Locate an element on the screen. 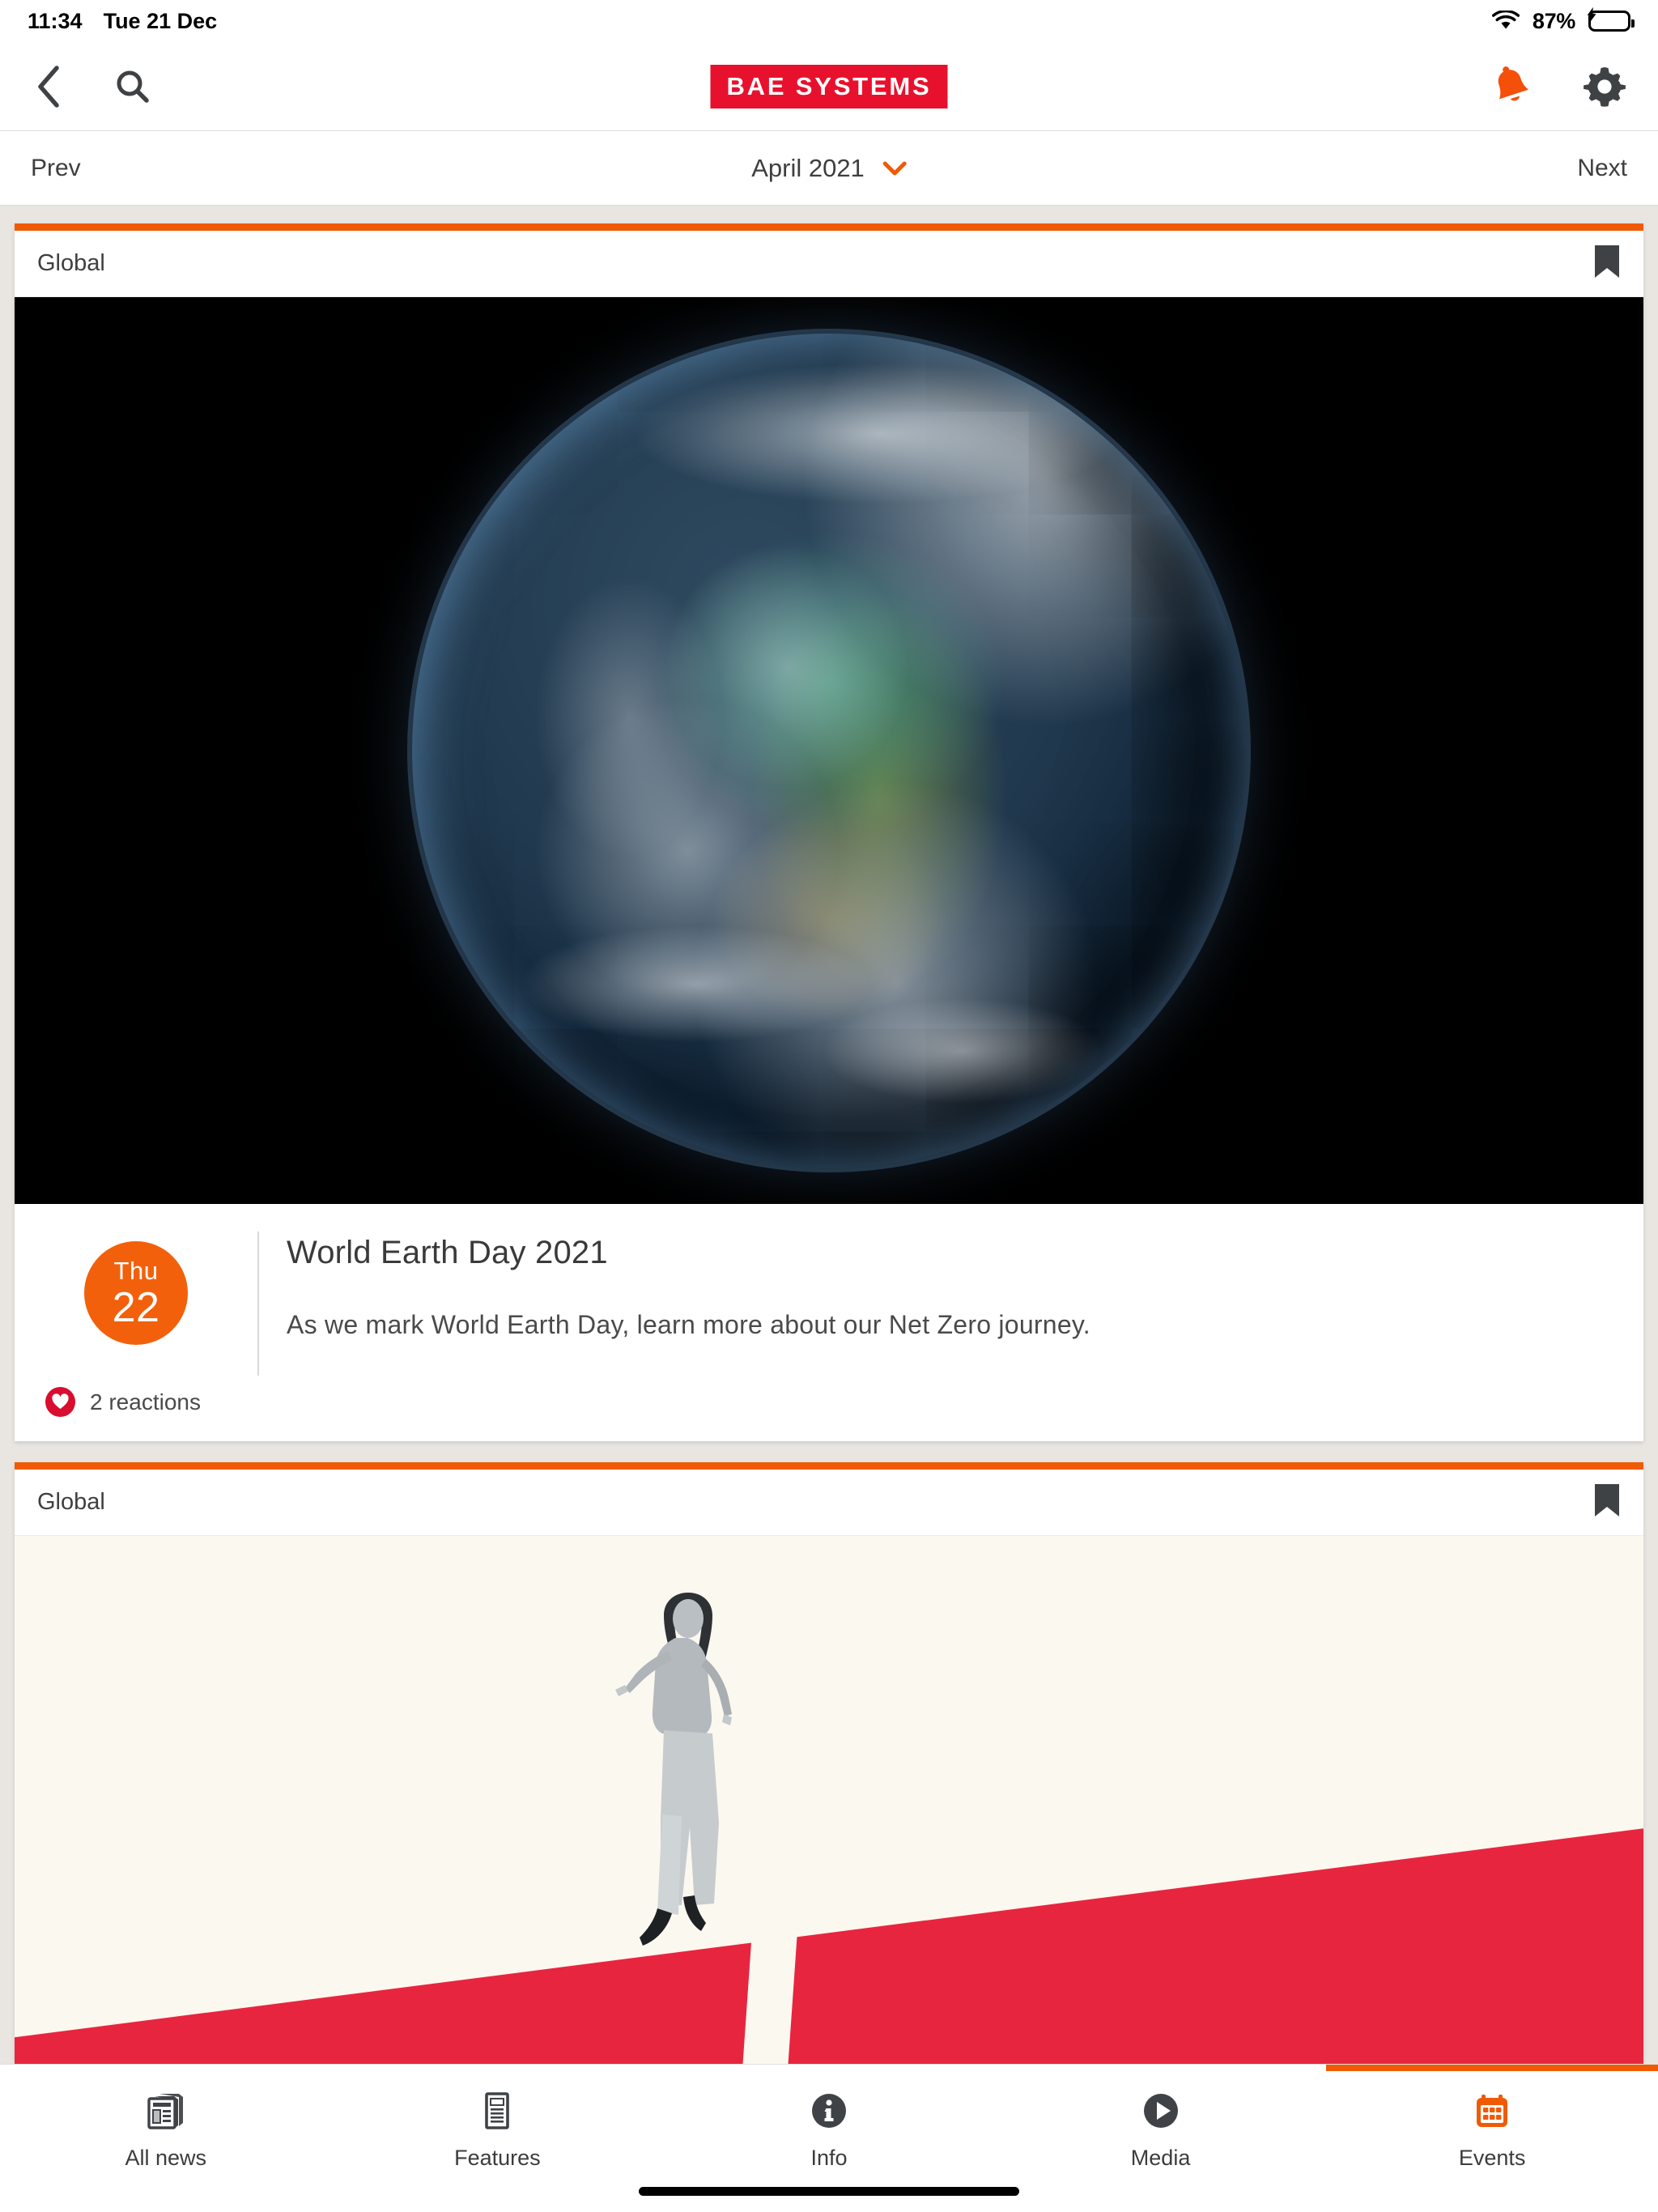 The height and width of the screenshot is (2212, 1658). prev-month-button: Prev is located at coordinates (56, 168).